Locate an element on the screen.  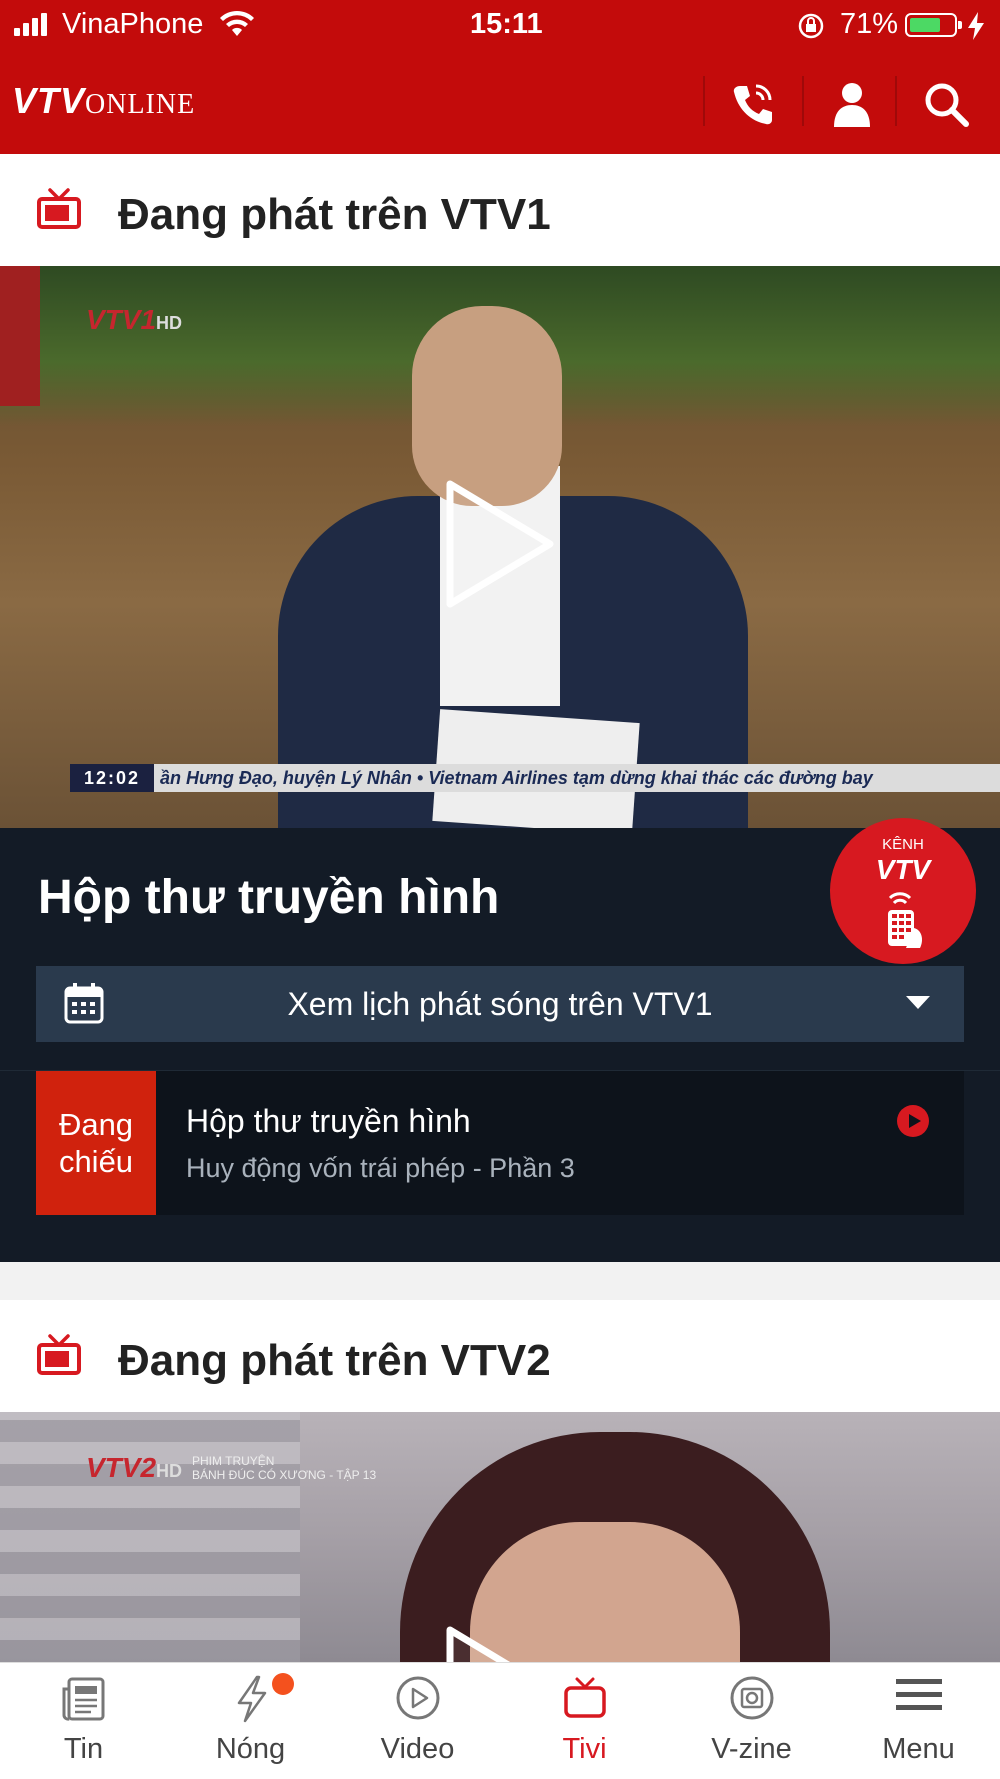
search-button is located at coordinates (946, 104).